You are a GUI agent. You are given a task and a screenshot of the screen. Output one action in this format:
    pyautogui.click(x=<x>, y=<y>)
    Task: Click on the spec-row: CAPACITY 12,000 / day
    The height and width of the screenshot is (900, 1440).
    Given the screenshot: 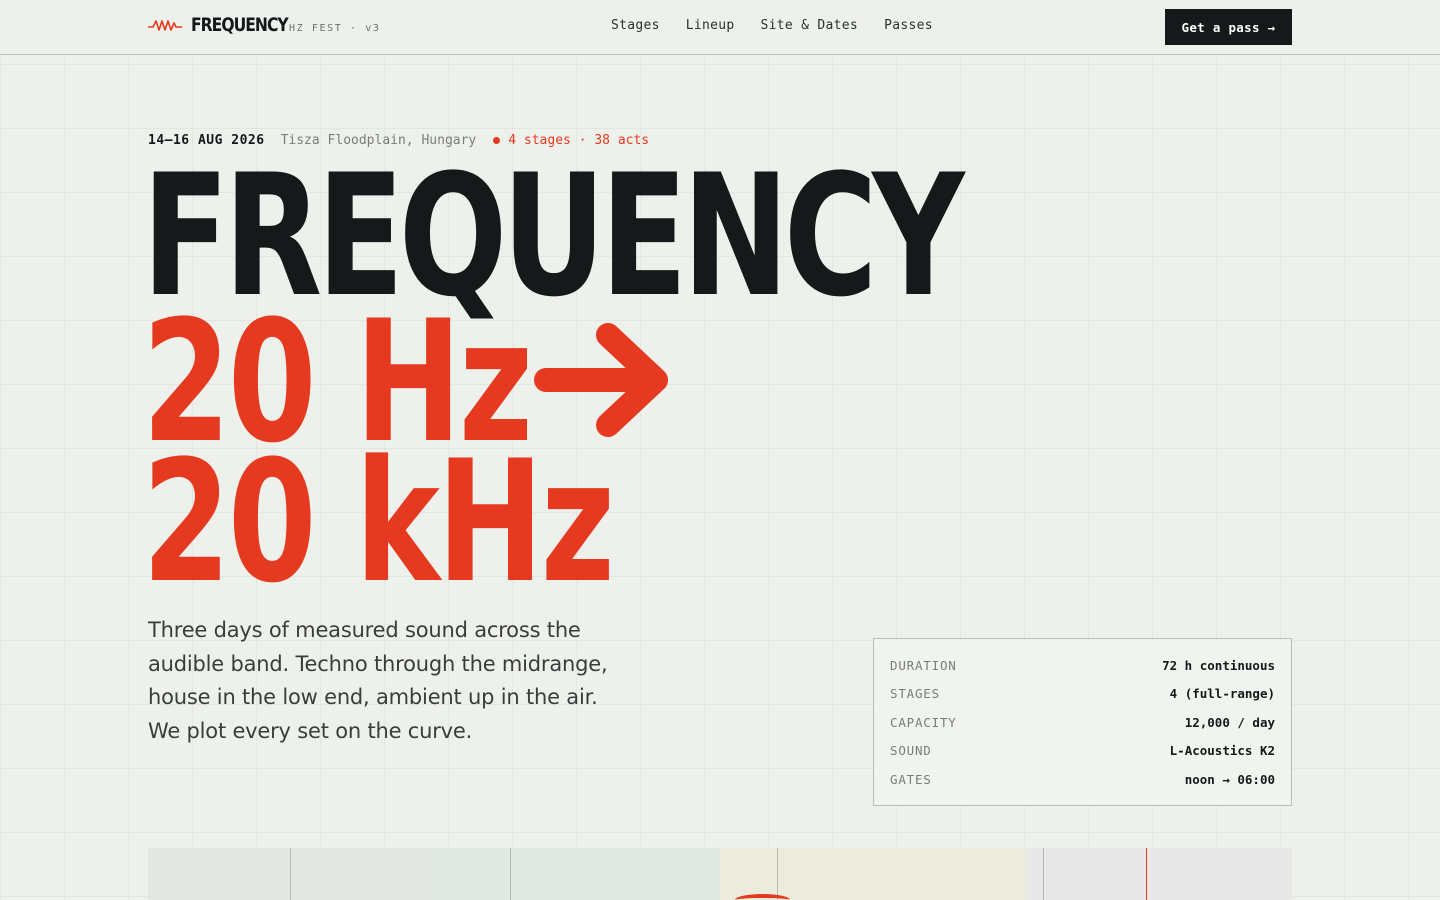 What is the action you would take?
    pyautogui.click(x=1082, y=722)
    